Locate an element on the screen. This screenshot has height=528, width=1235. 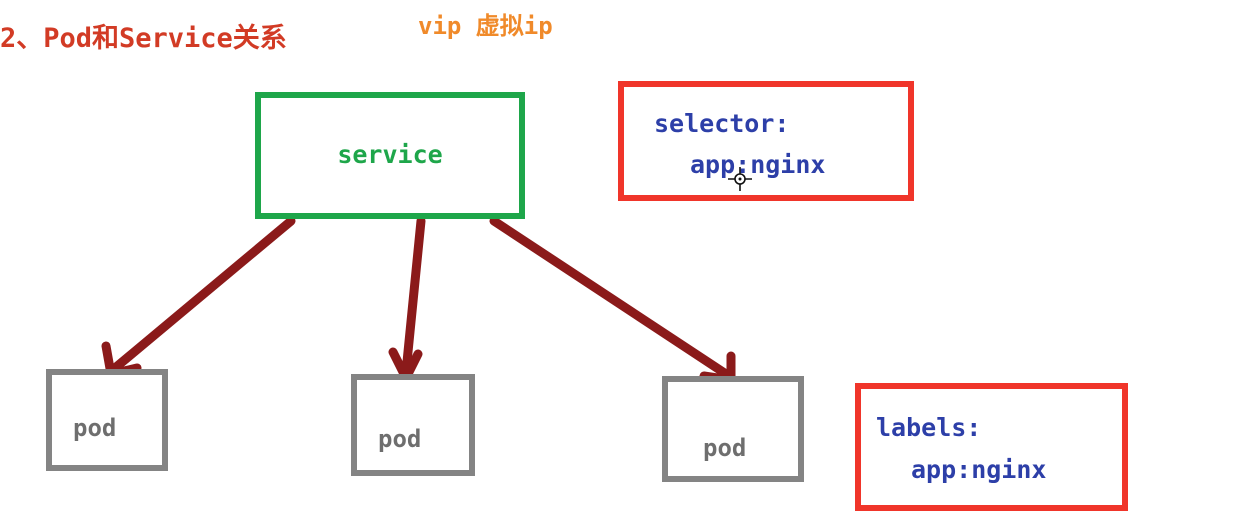
selector-box: selector: app:nginx is located at coordinates (766, 141).